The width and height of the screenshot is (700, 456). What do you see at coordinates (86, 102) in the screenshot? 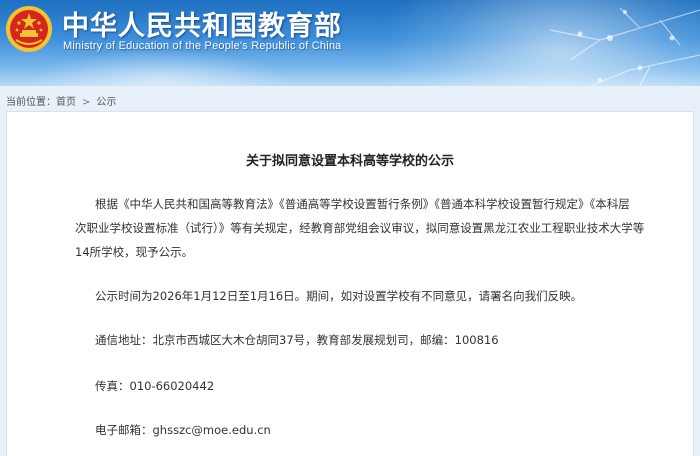
I see `chevron-right-icon: >` at bounding box center [86, 102].